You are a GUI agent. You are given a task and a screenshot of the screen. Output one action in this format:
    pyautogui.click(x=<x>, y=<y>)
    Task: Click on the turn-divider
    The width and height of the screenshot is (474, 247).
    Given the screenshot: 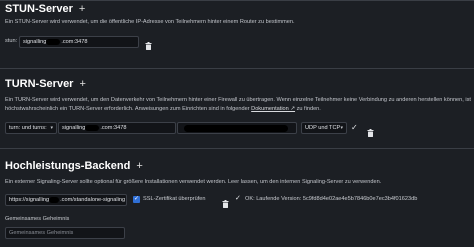 What is the action you would take?
    pyautogui.click(x=237, y=68)
    